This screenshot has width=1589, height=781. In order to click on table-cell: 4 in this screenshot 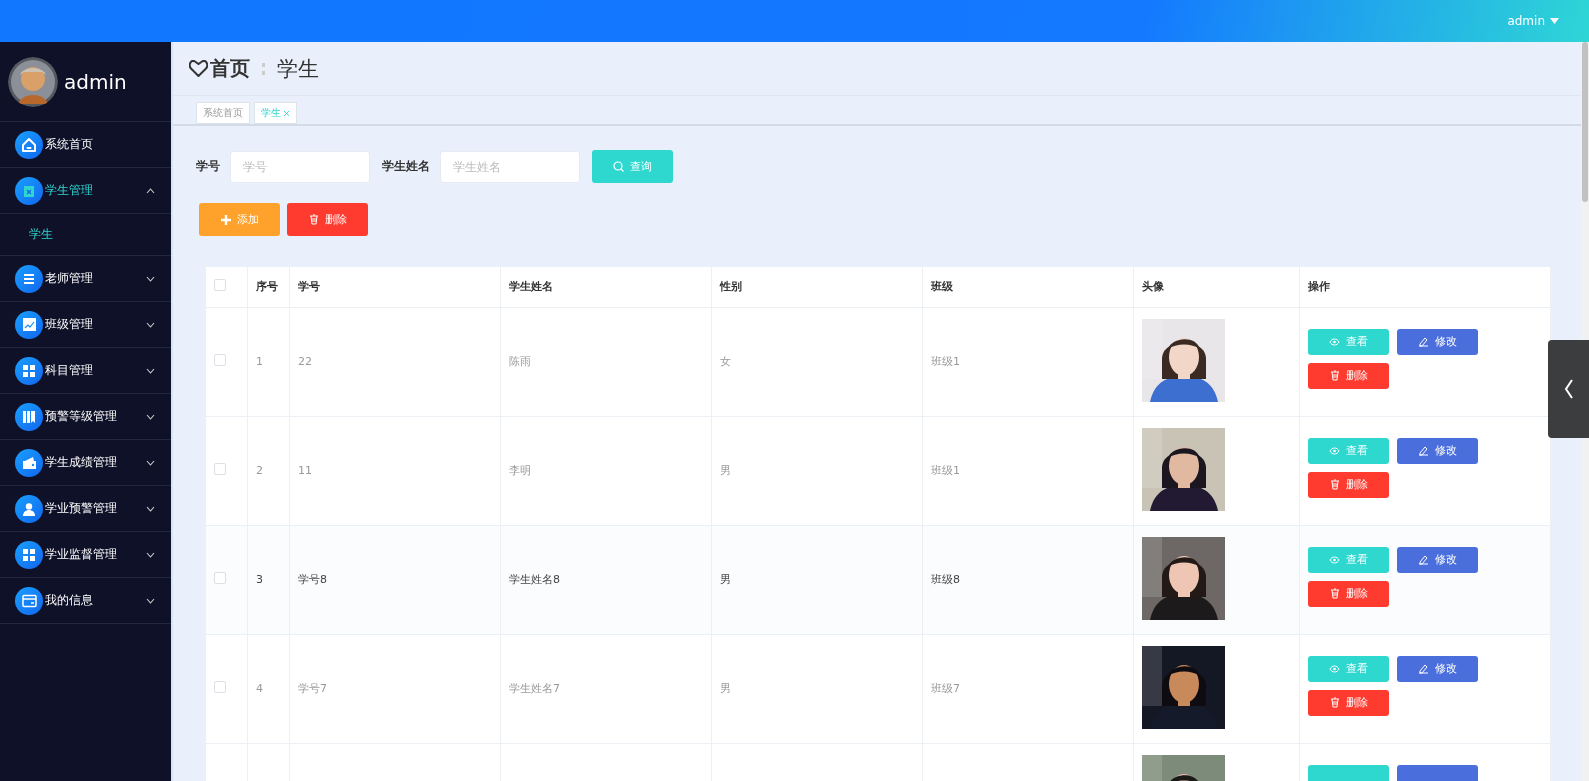, I will do `click(259, 688)`.